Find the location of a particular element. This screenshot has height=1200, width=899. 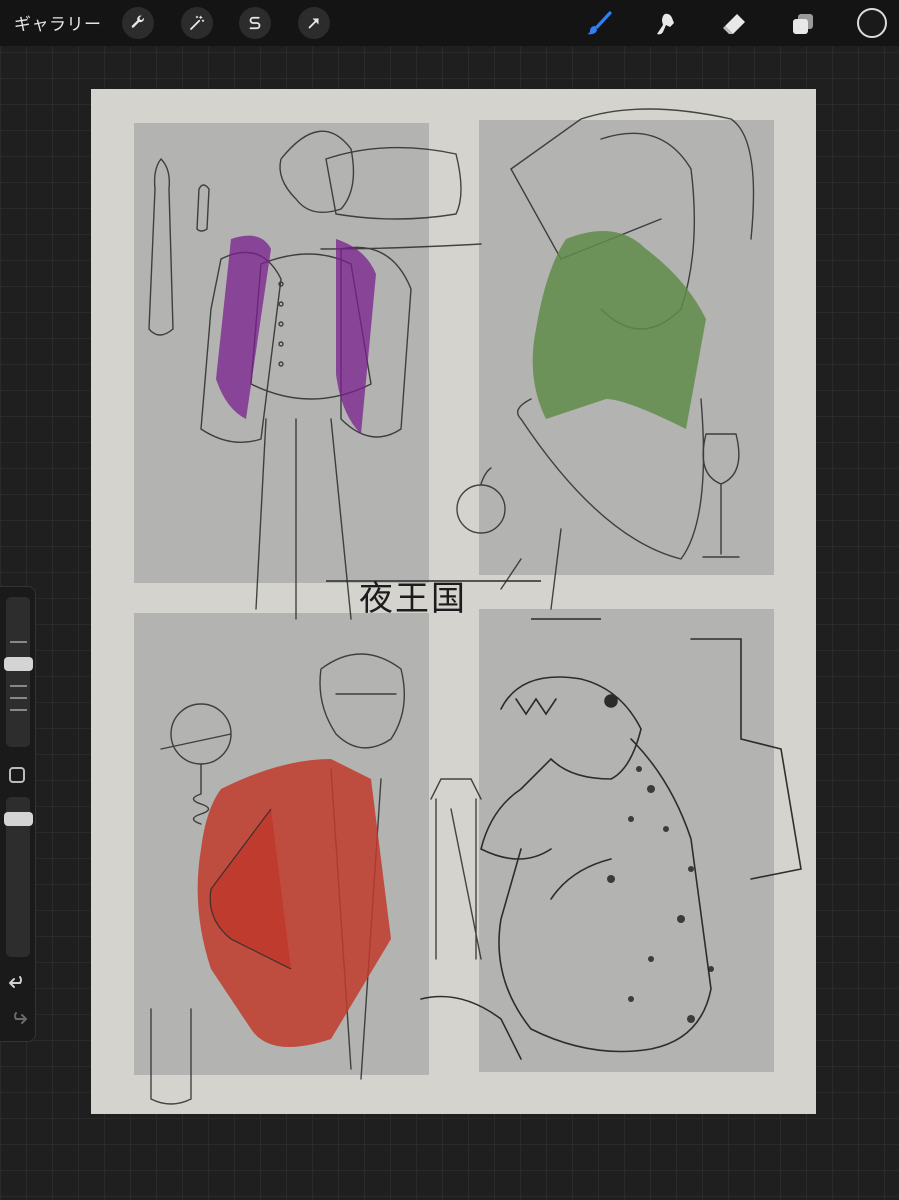

top-toolbar: ギャラリー is located at coordinates (449, 23).